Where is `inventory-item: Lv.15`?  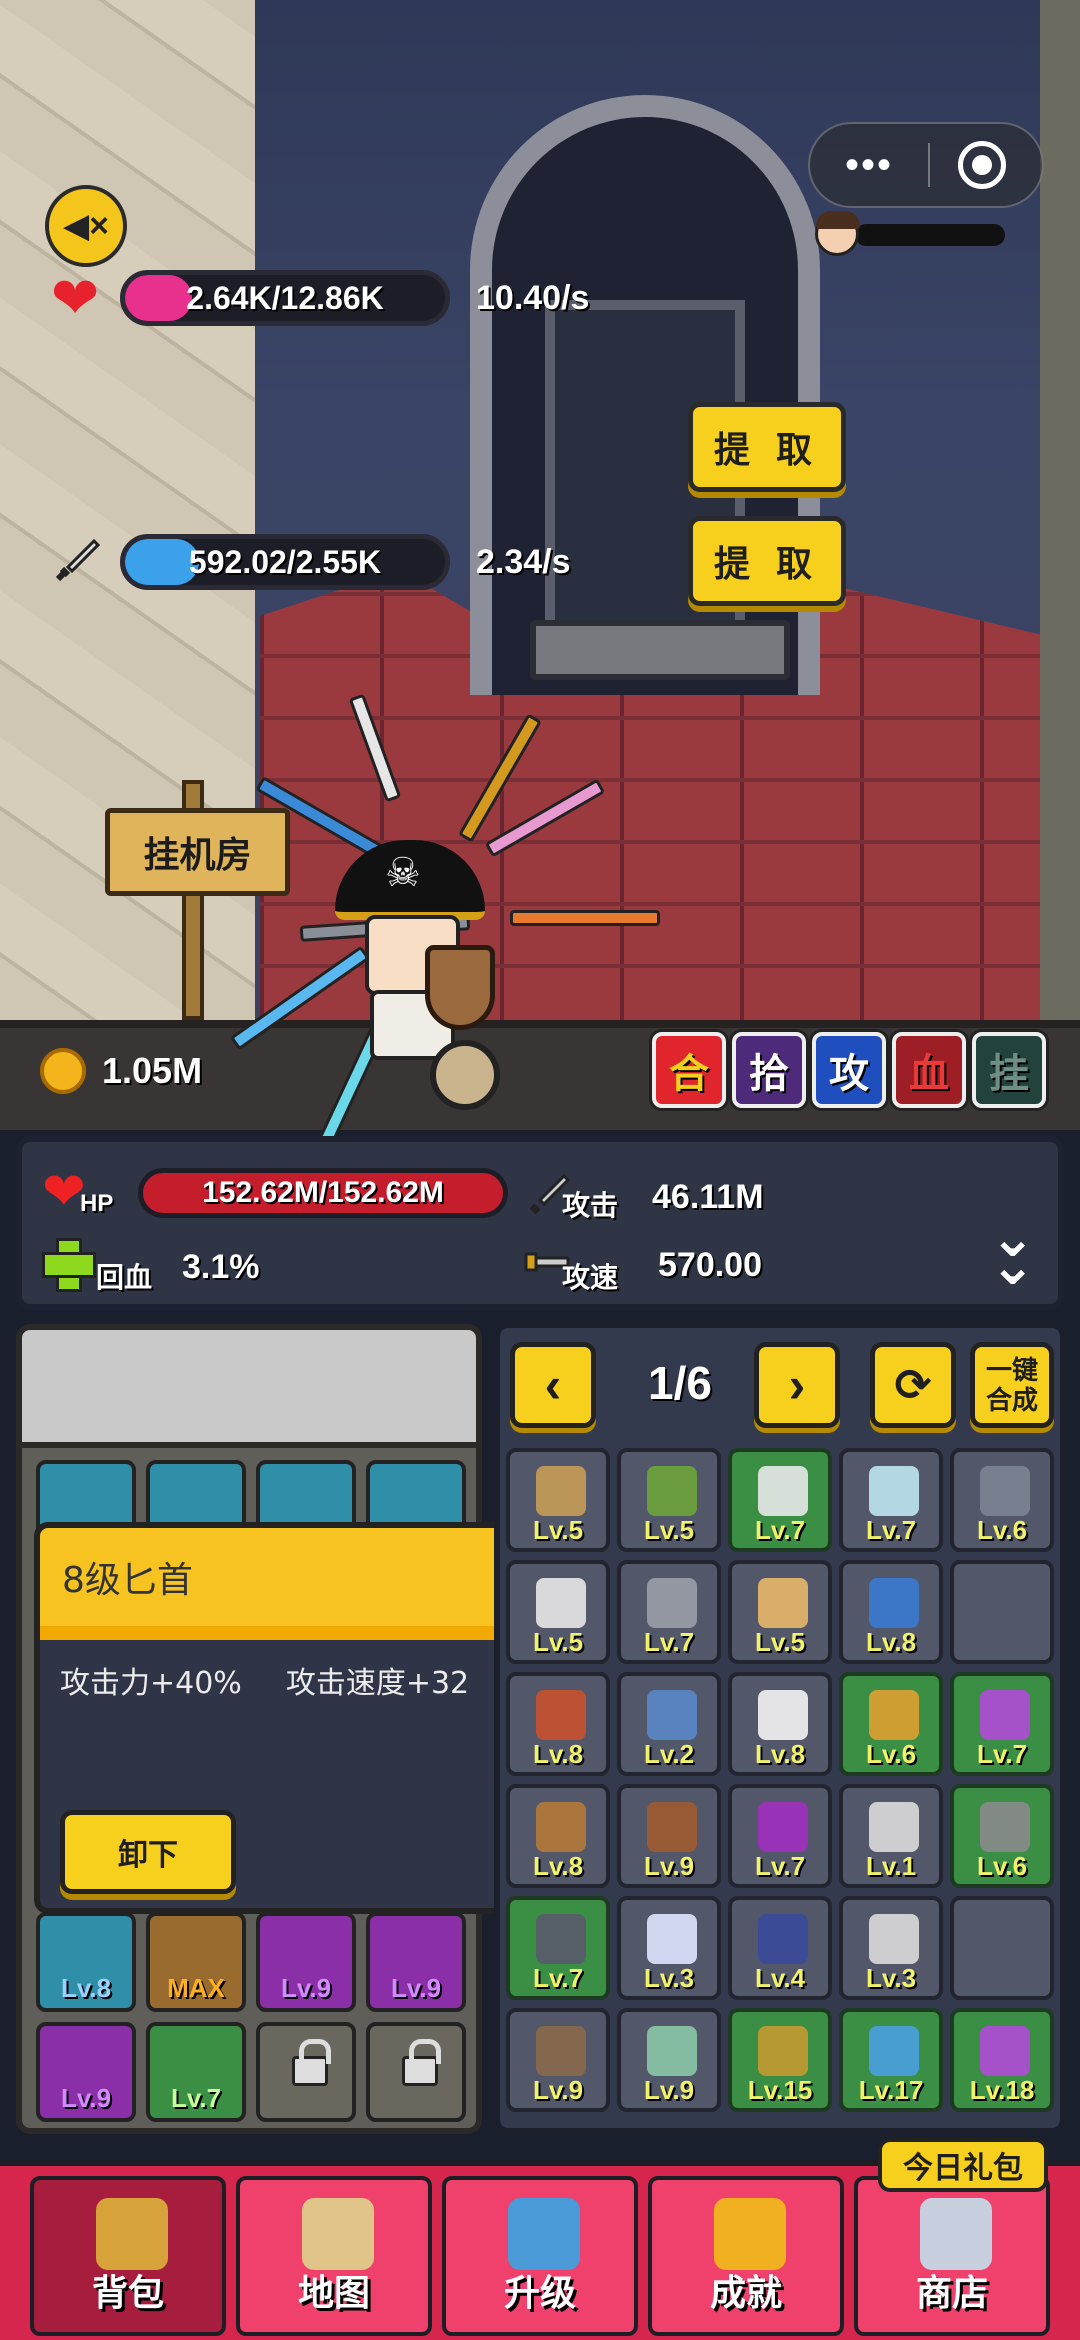 inventory-item: Lv.15 is located at coordinates (780, 2060).